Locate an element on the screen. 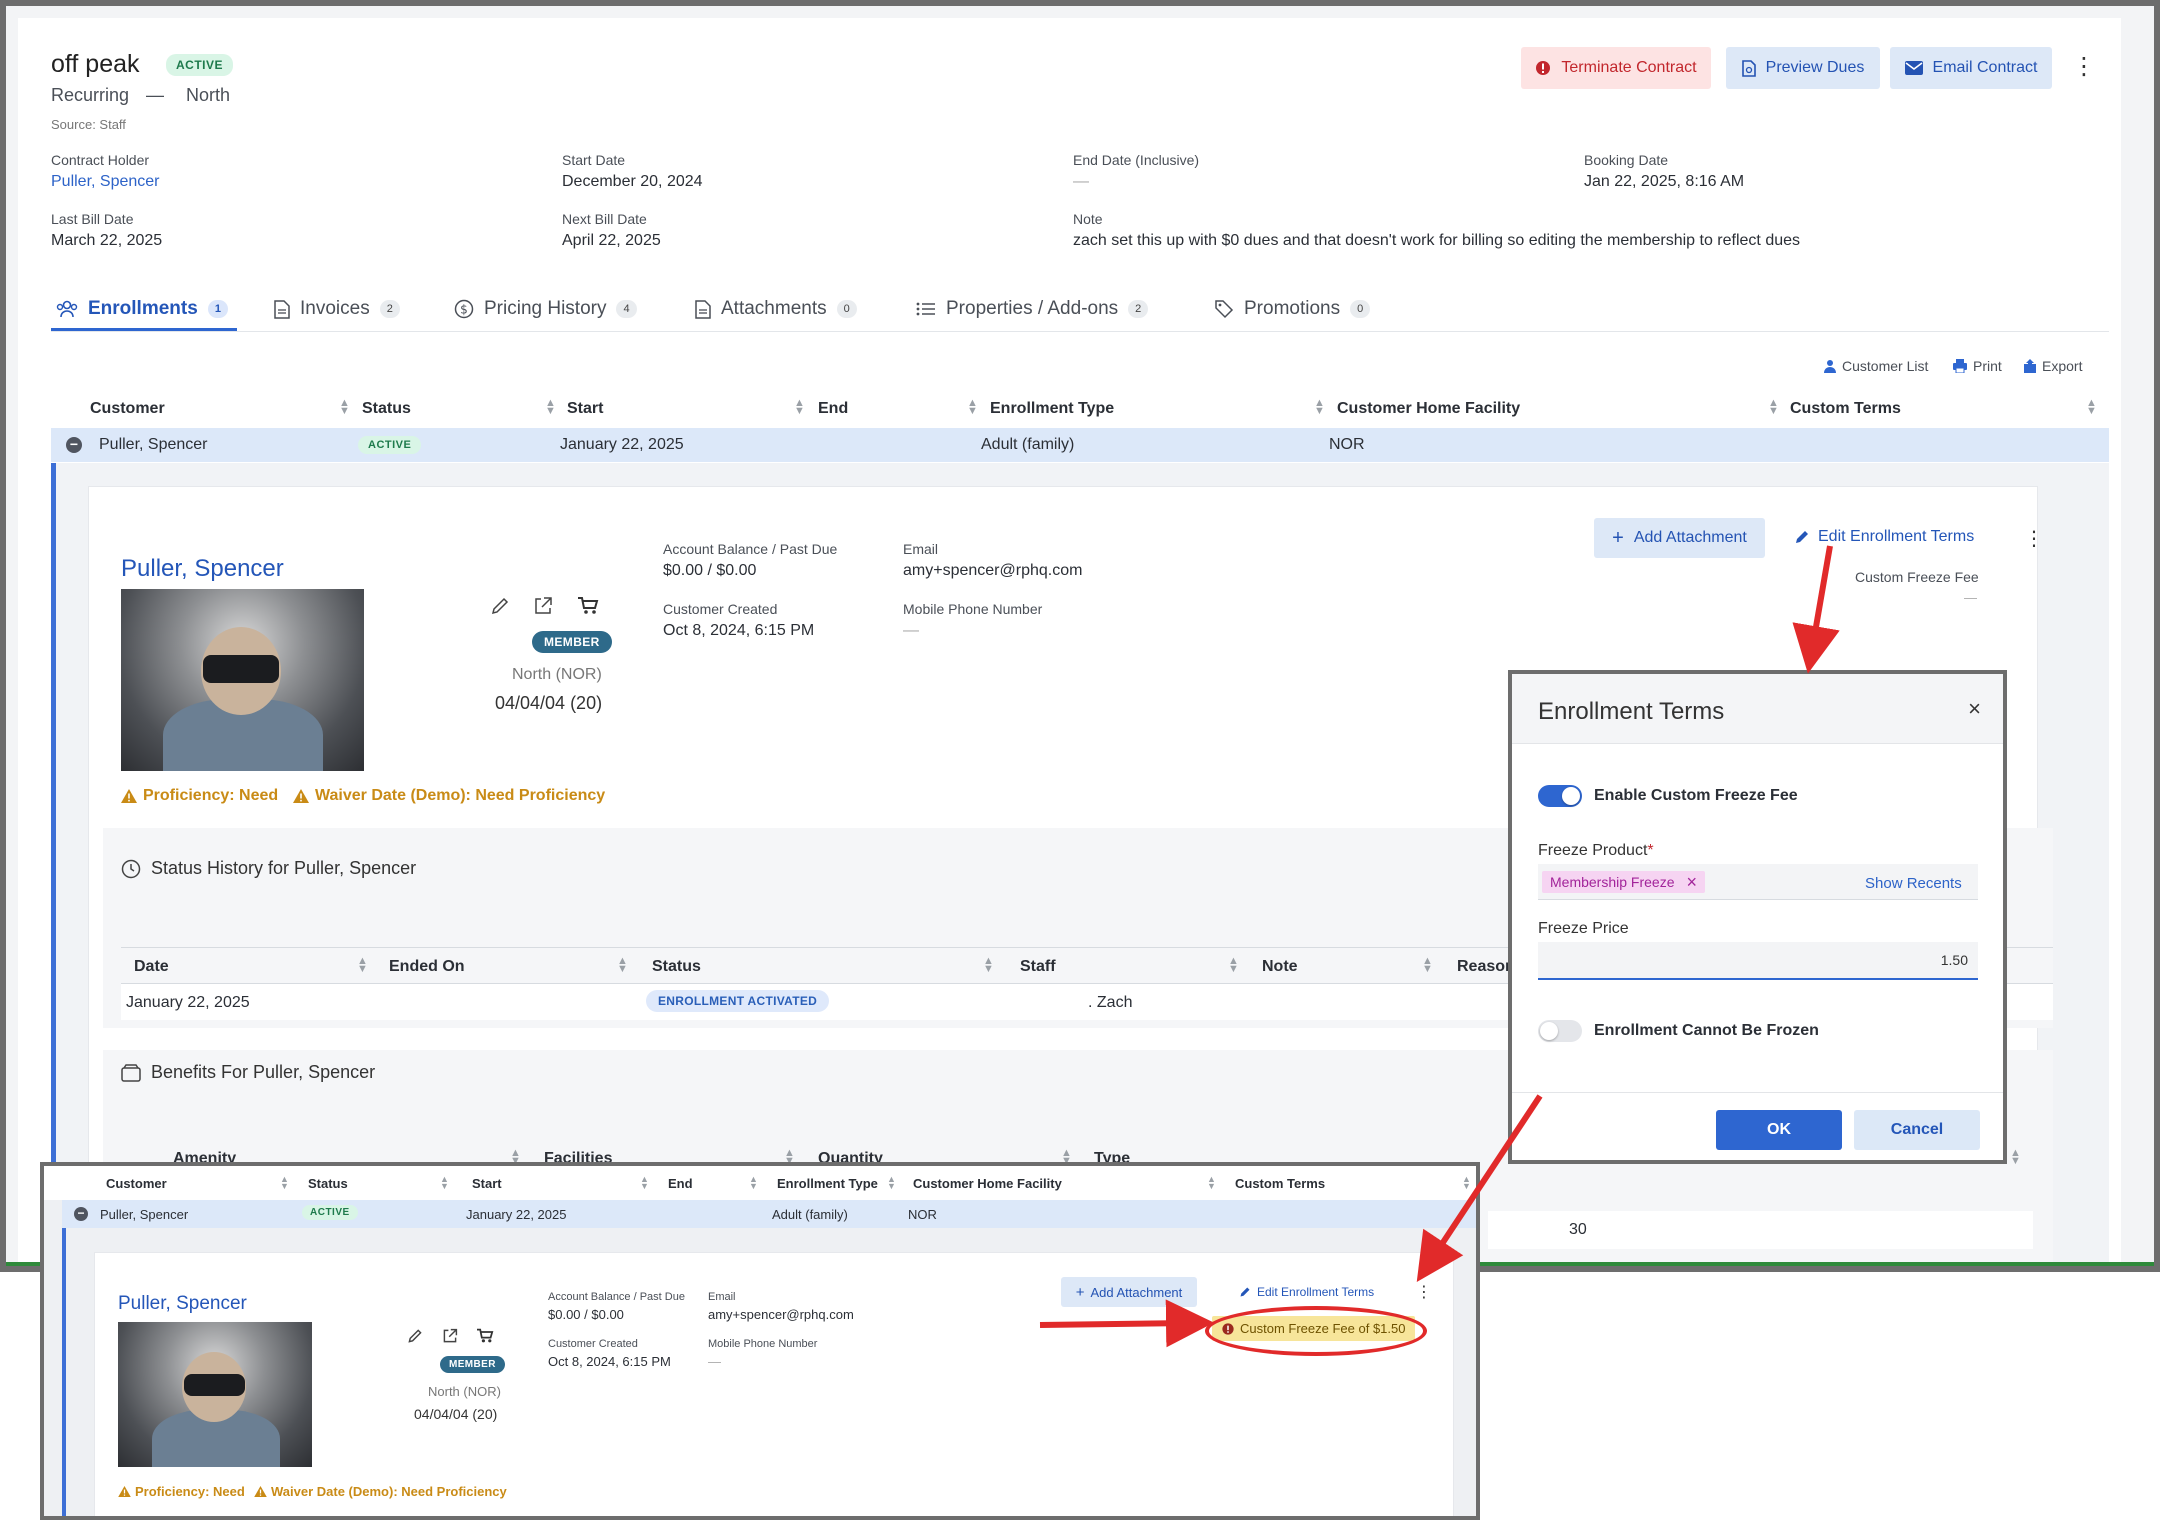 This screenshot has width=2160, height=1520. arrow-to-dialog is located at coordinates (1816, 609).